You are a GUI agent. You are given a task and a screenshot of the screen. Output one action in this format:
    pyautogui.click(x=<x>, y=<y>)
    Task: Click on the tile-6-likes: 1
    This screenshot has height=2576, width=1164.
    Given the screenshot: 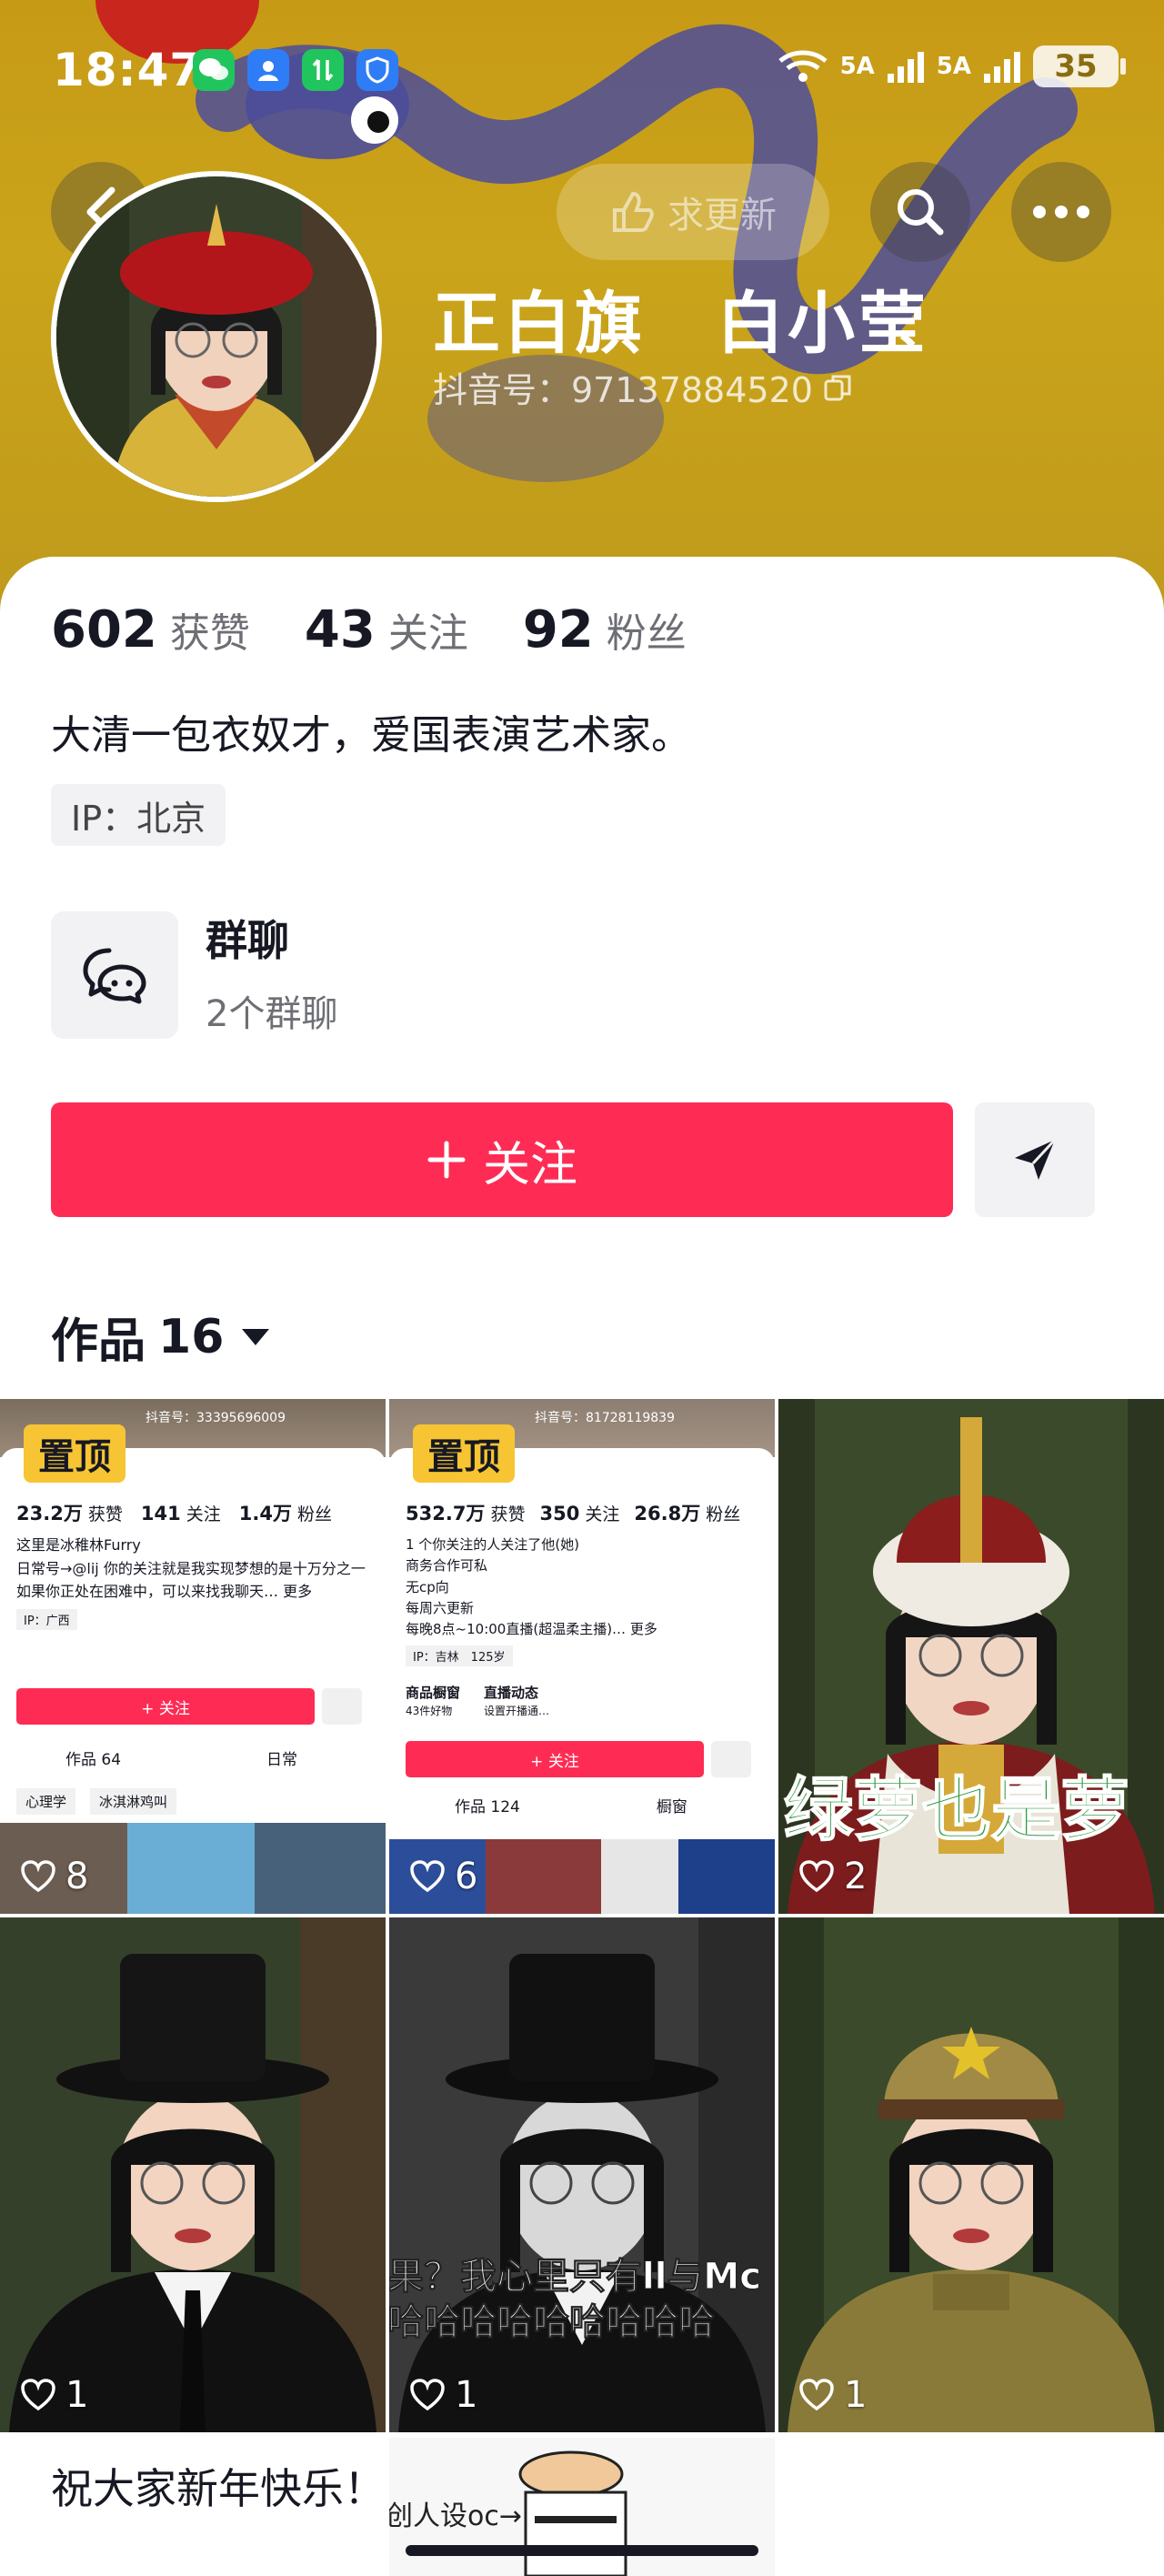 What is the action you would take?
    pyautogui.click(x=833, y=2395)
    